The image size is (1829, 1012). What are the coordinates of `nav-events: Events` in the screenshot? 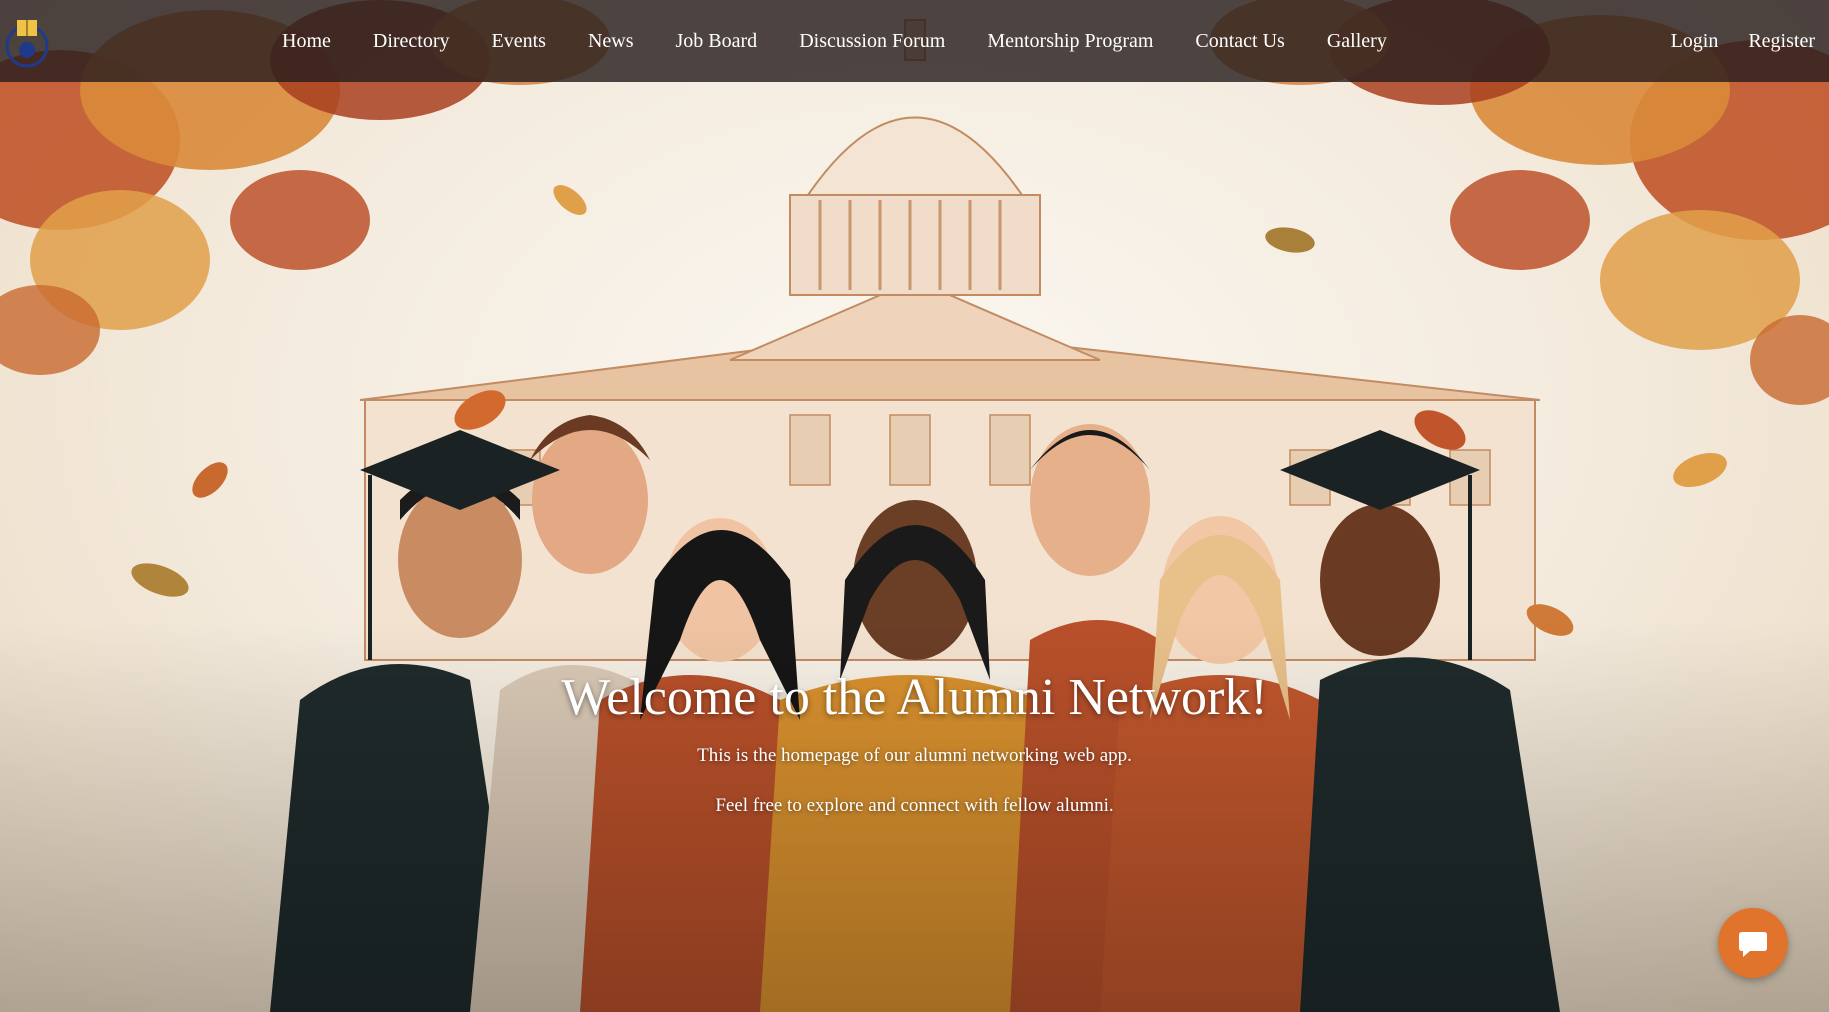 It's located at (519, 41).